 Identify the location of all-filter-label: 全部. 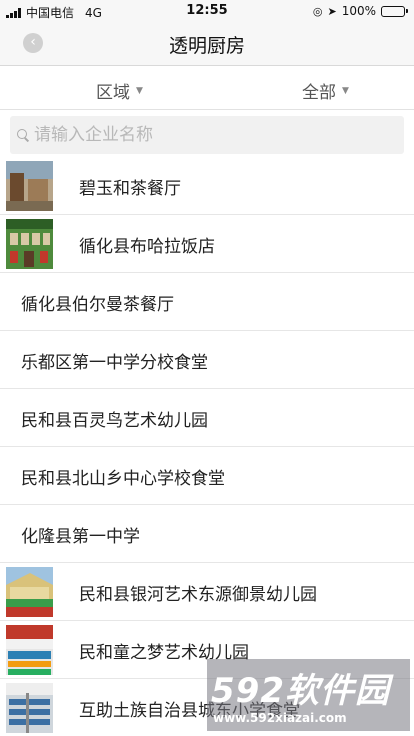
(319, 93).